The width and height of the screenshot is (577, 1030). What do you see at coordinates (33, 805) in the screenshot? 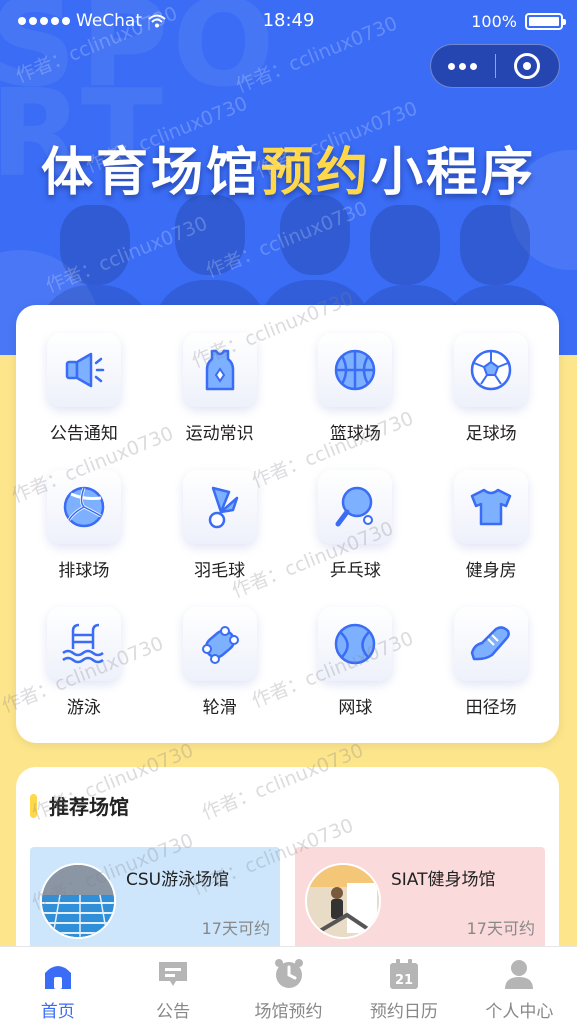
I see `section-accent-bar` at bounding box center [33, 805].